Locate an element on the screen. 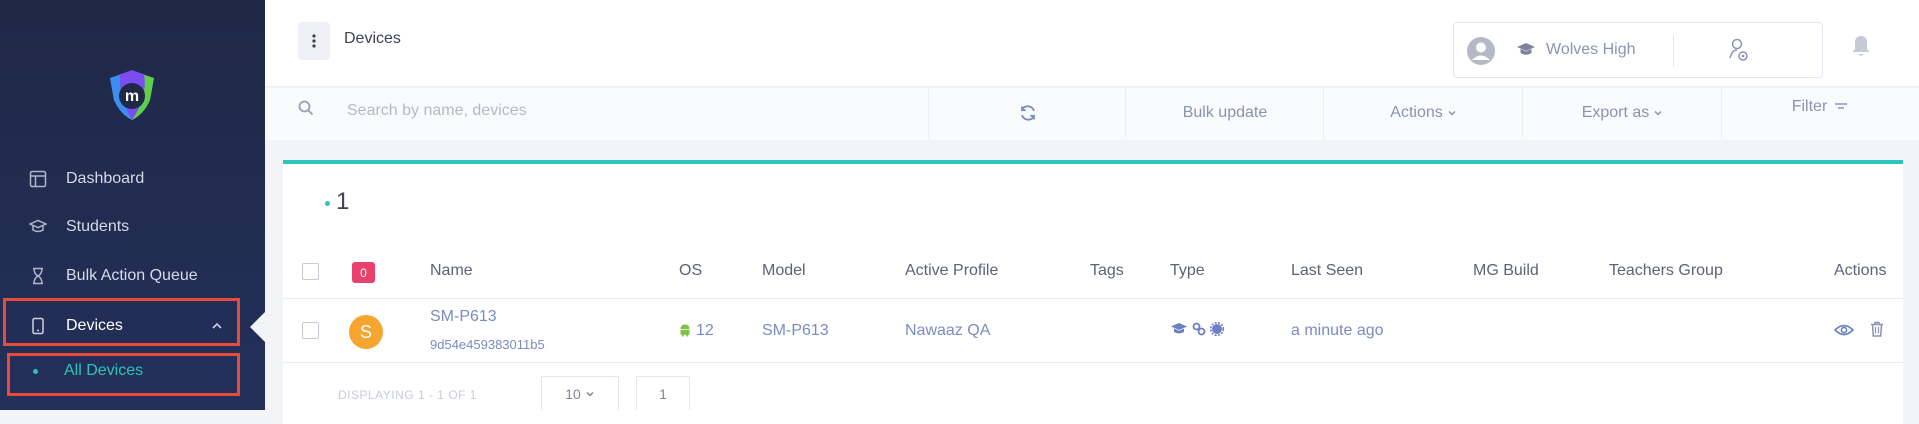 The width and height of the screenshot is (1919, 424). highlight-all-devices is located at coordinates (123, 374).